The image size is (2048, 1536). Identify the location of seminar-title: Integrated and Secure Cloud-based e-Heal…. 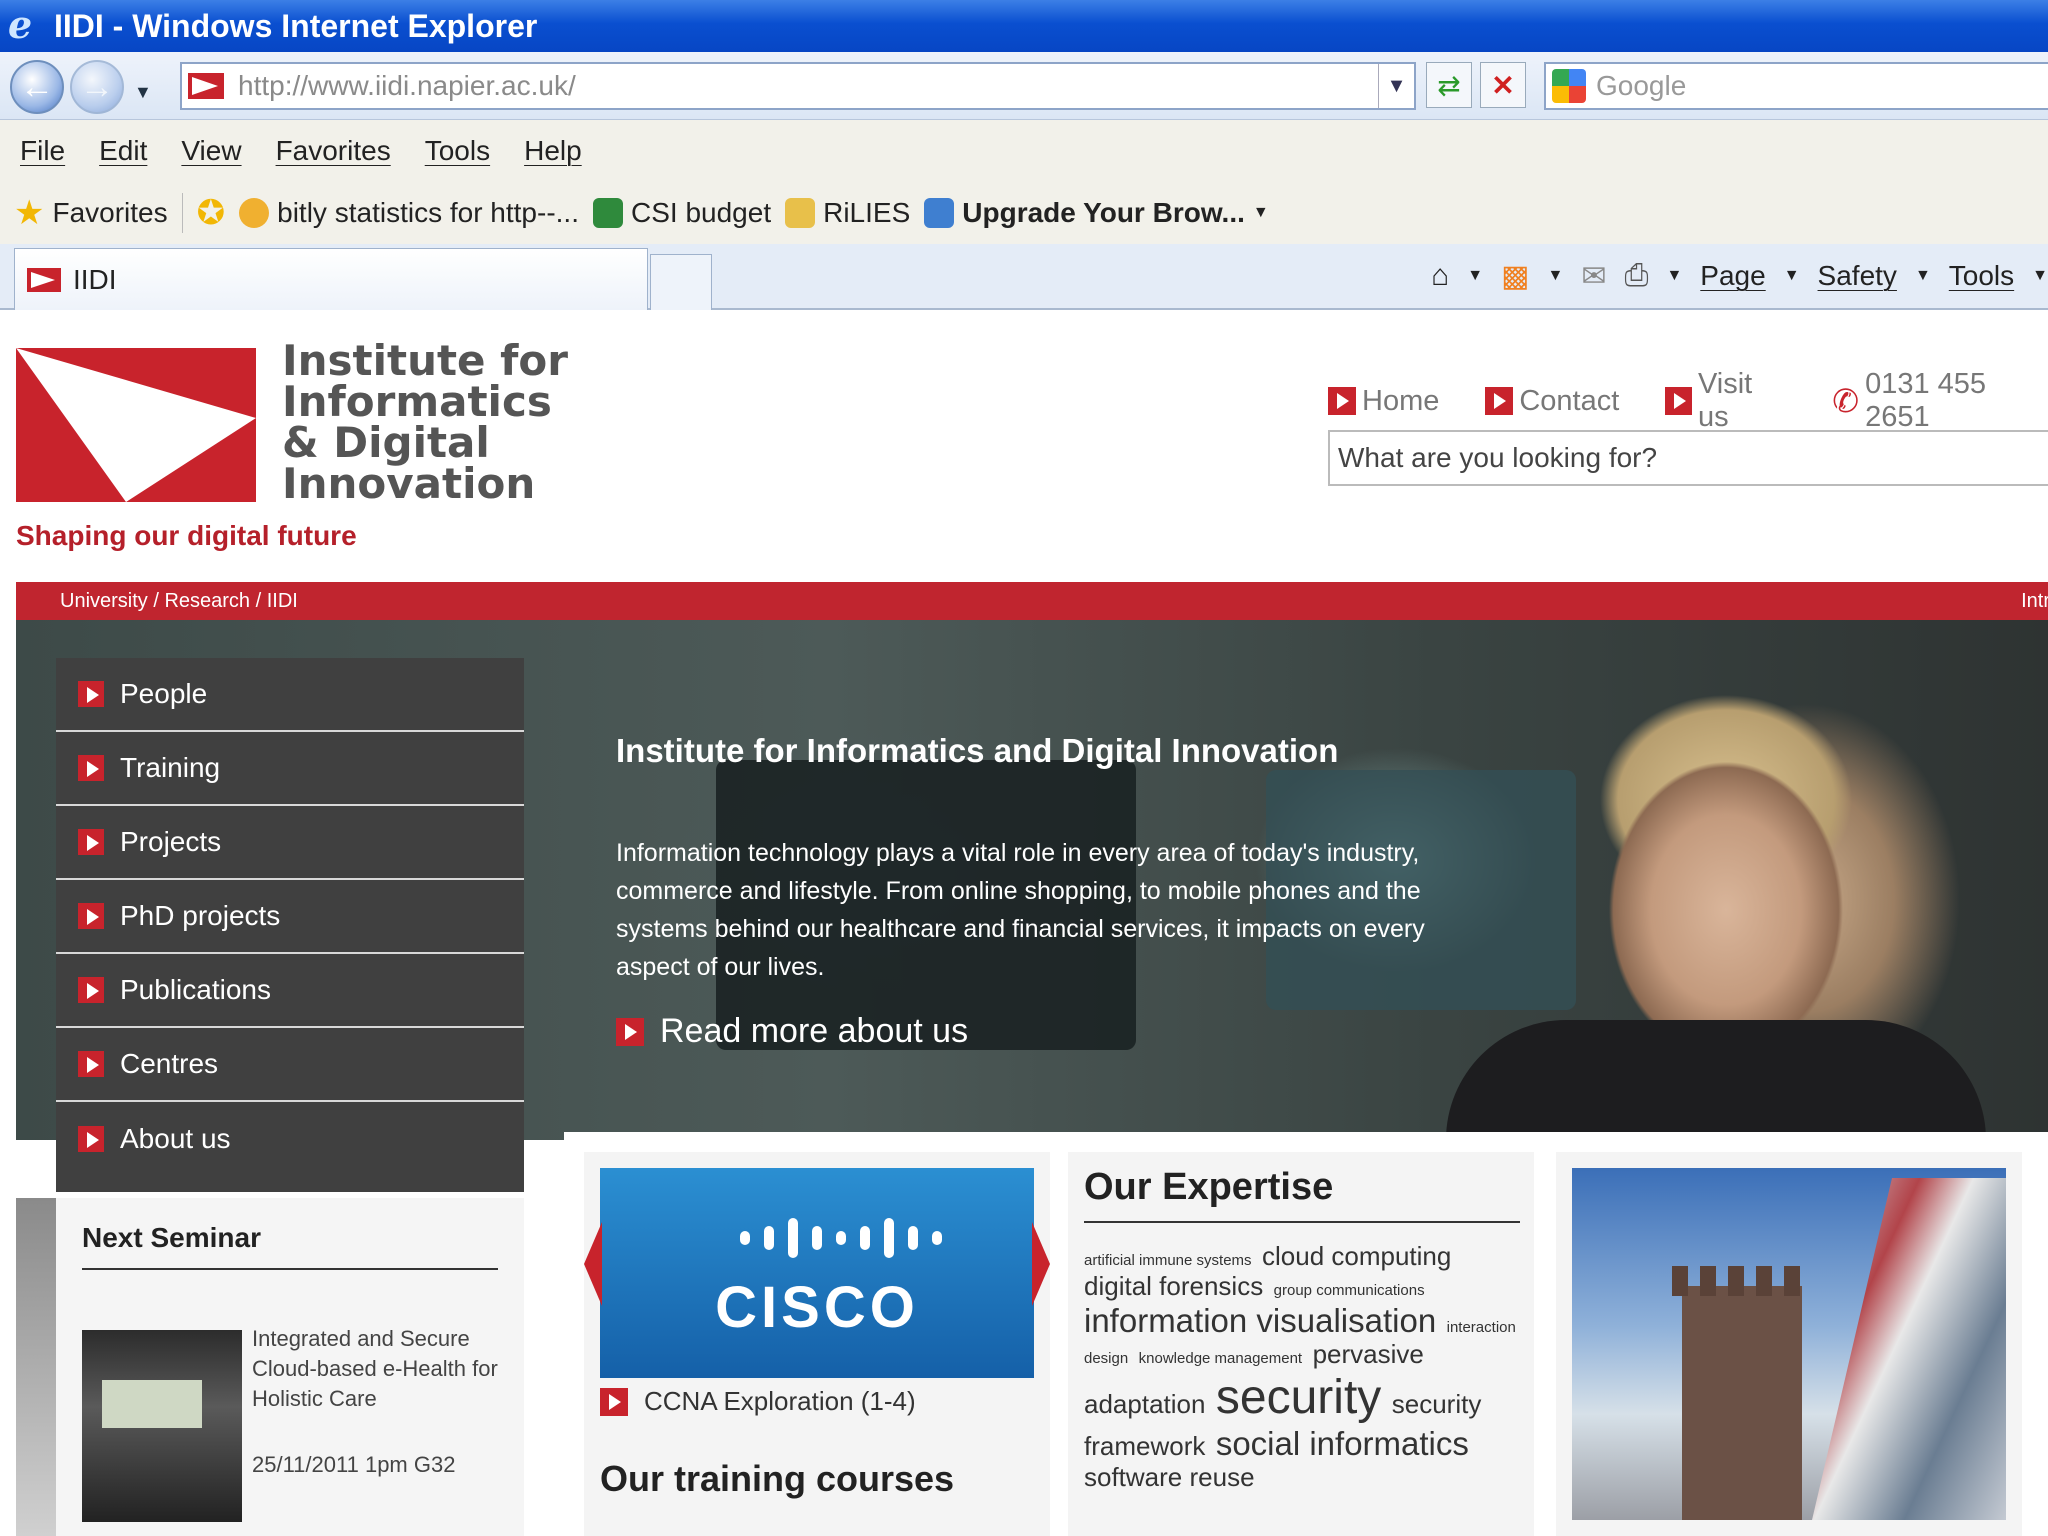
(377, 1369).